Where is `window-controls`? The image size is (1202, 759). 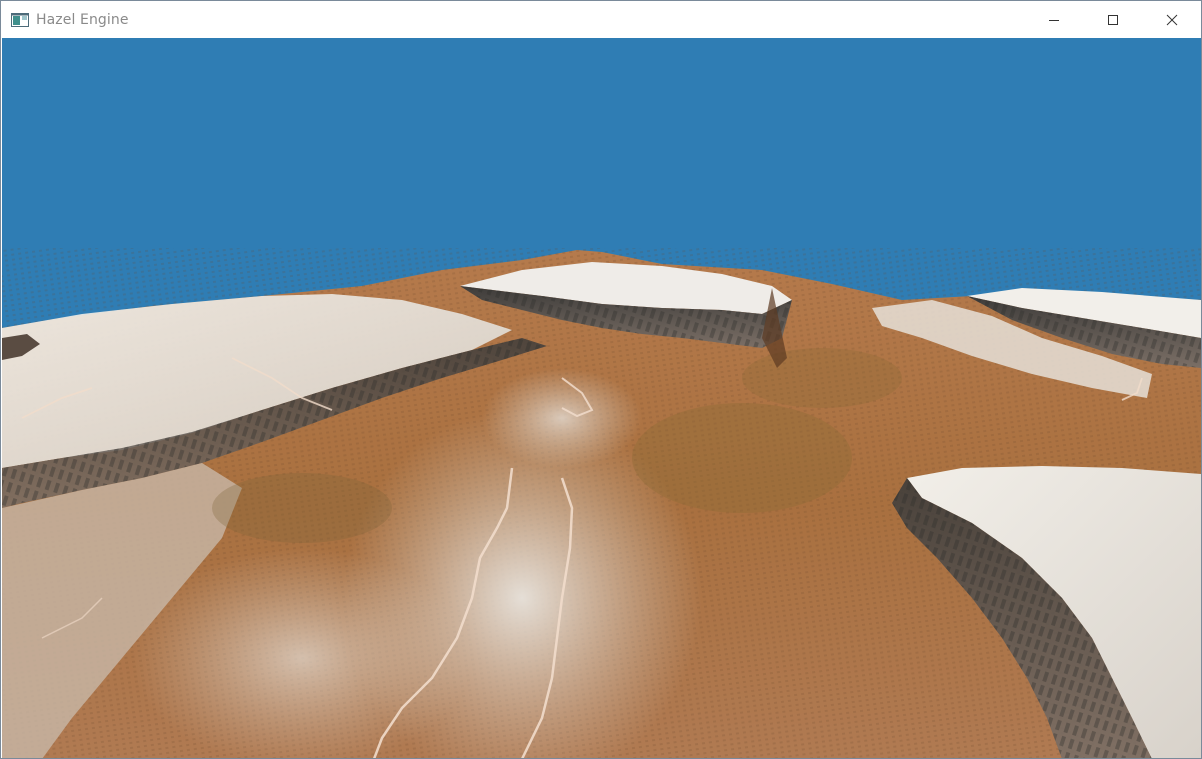
window-controls is located at coordinates (1112, 19).